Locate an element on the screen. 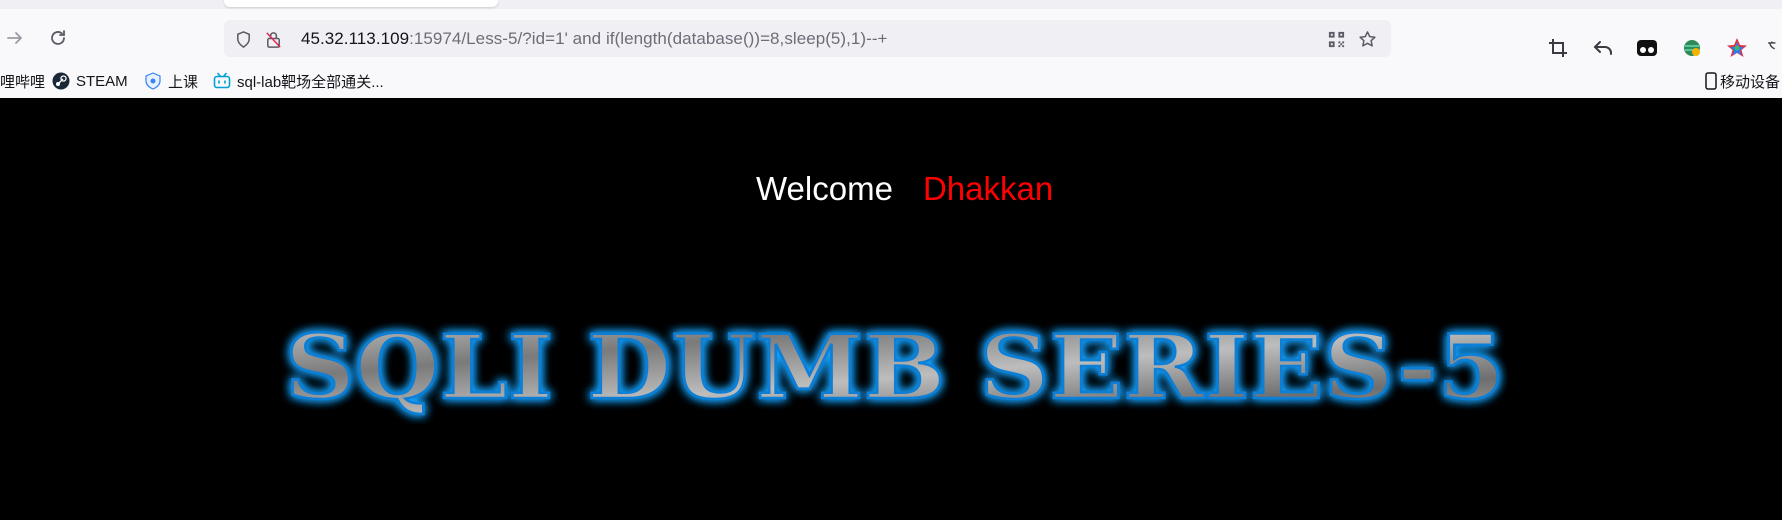  color-star-icon is located at coordinates (1737, 48).